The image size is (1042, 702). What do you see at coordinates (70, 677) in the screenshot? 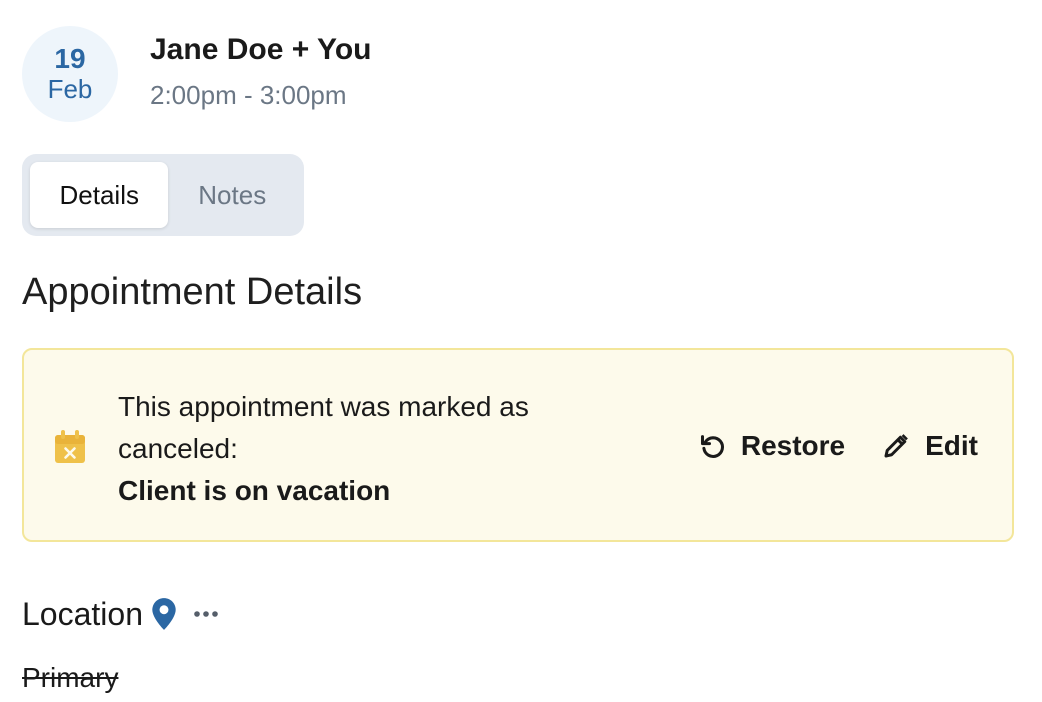
I see `location-value: Primary` at bounding box center [70, 677].